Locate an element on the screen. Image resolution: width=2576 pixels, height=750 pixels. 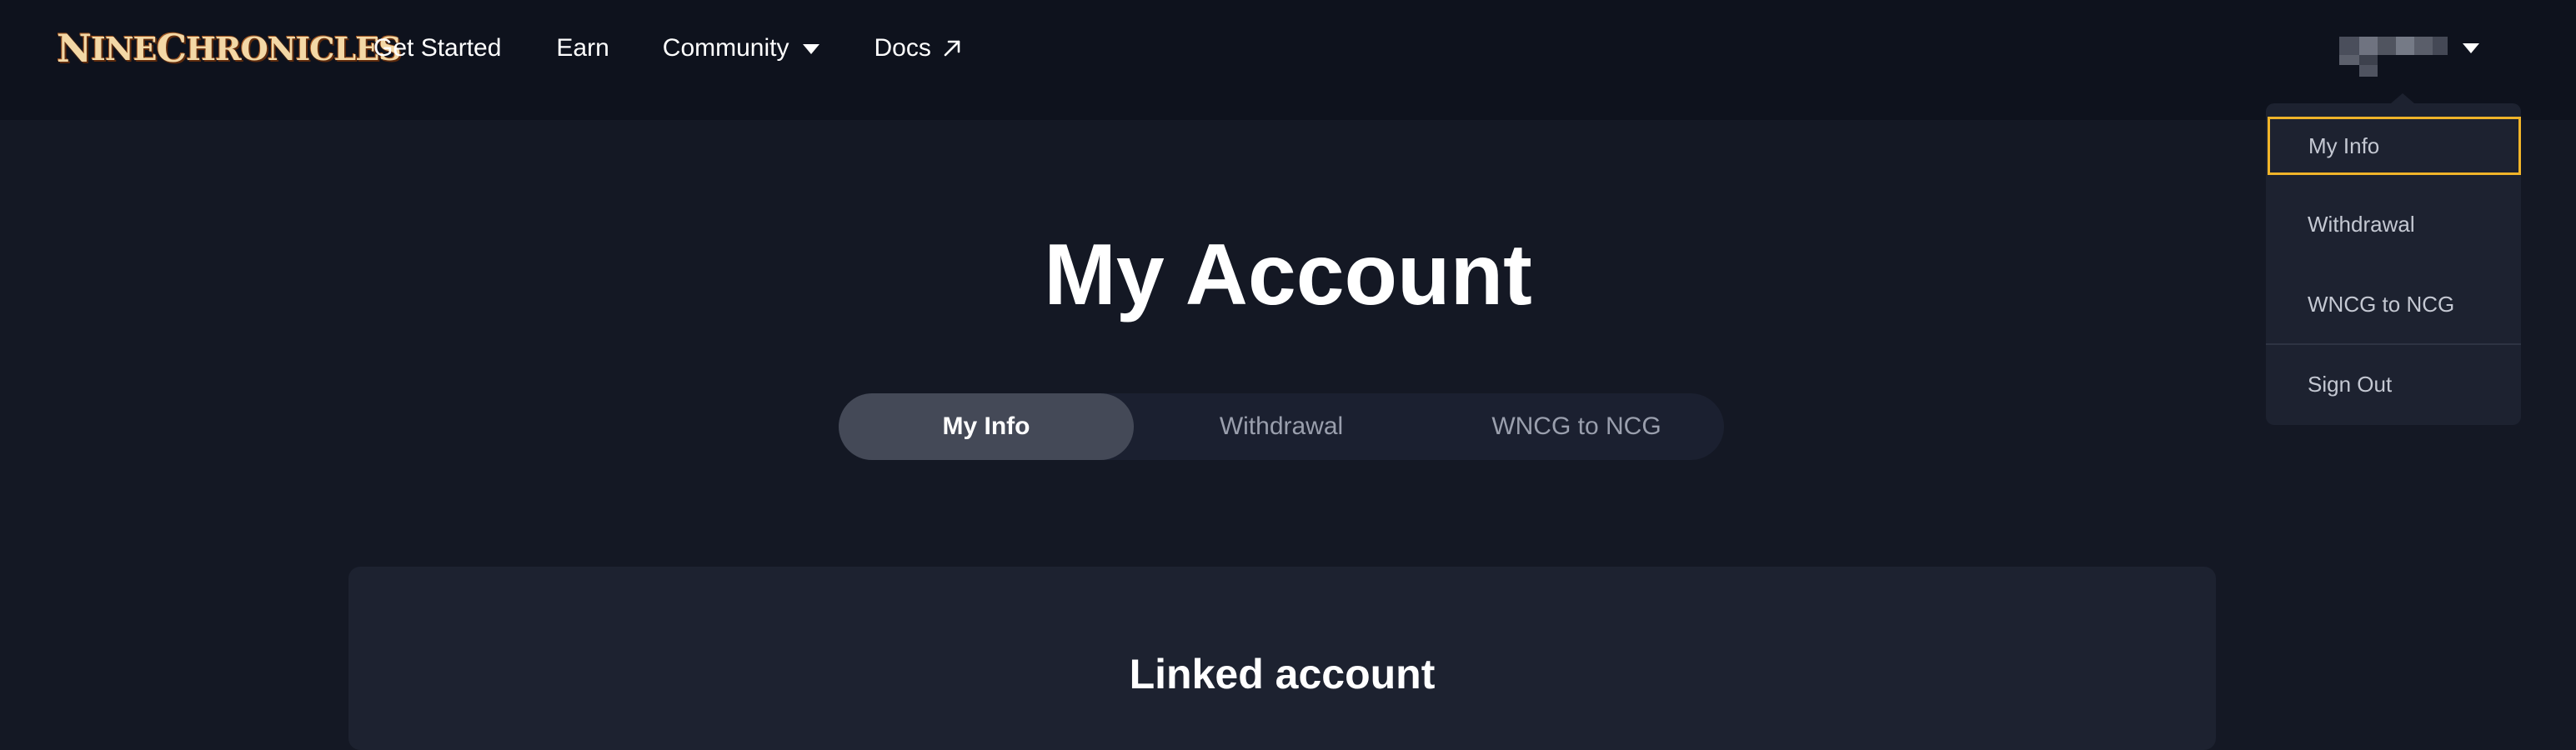
tab-label: WNCG to NCG is located at coordinates (1576, 426).